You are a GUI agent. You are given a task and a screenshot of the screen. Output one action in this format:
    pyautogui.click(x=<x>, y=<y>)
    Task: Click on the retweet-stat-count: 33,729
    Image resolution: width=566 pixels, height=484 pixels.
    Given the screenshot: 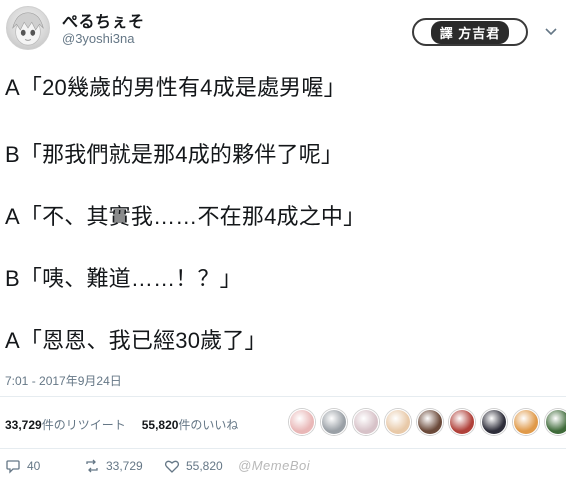 What is the action you would take?
    pyautogui.click(x=23, y=425)
    